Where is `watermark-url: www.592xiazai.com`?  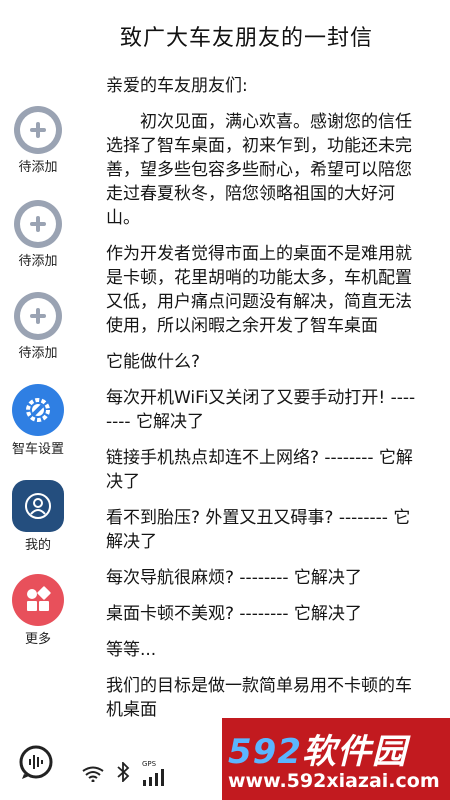
watermark-url: www.592xiazai.com is located at coordinates (334, 781).